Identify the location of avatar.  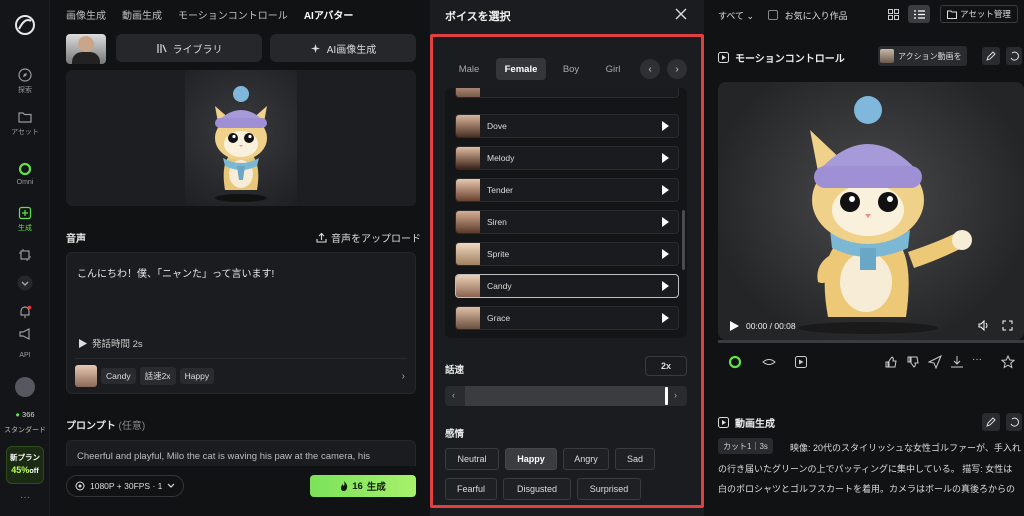
(25, 387).